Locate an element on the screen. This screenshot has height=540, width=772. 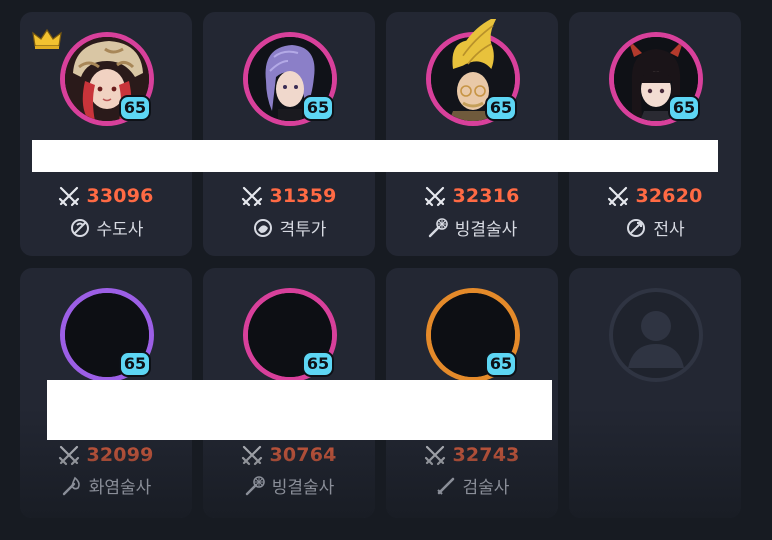
monk-class-icon is located at coordinates (80, 228).